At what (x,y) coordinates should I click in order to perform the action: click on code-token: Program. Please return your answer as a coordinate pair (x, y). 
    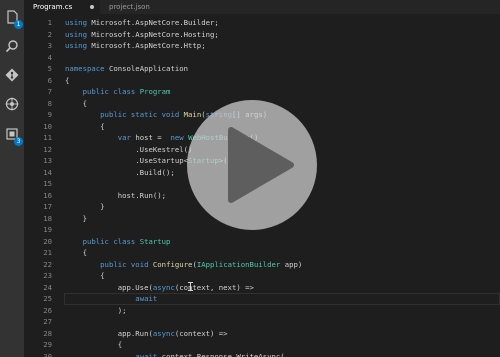
    Looking at the image, I should click on (155, 91).